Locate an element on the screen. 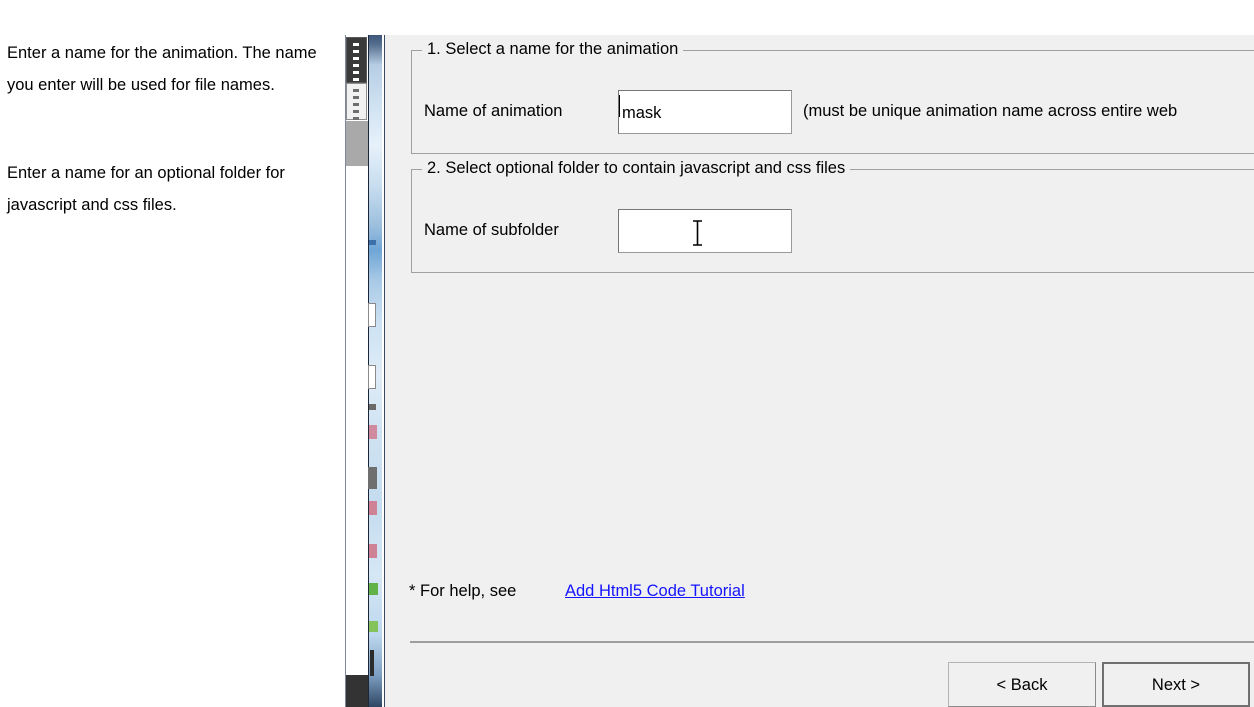 This screenshot has height=707, width=1254. label-name-of-subfolder: Name of subfolder is located at coordinates (491, 230).